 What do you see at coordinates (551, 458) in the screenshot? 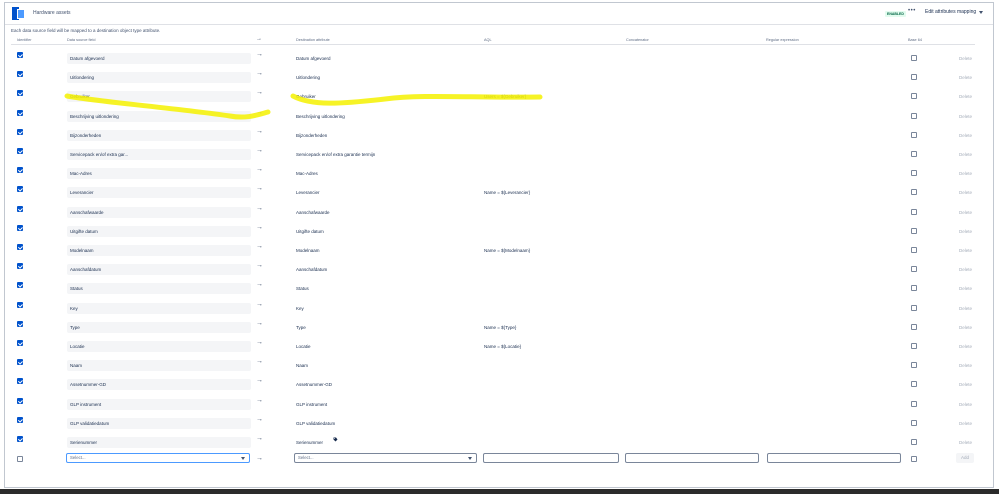
I see `aql-input` at bounding box center [551, 458].